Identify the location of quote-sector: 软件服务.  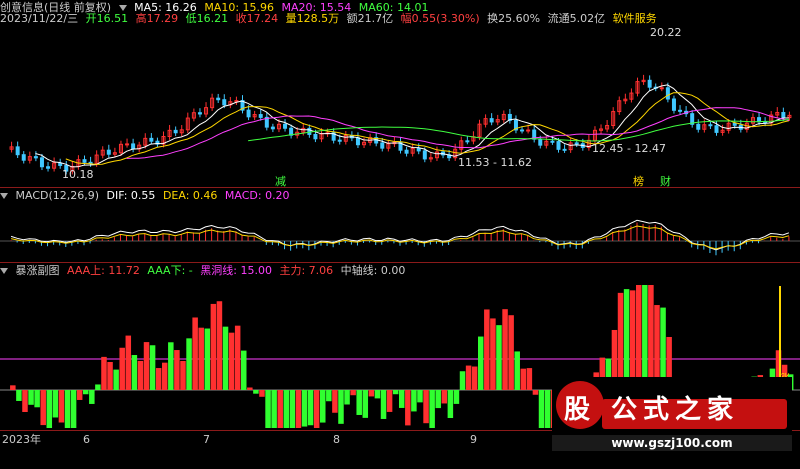
(635, 18).